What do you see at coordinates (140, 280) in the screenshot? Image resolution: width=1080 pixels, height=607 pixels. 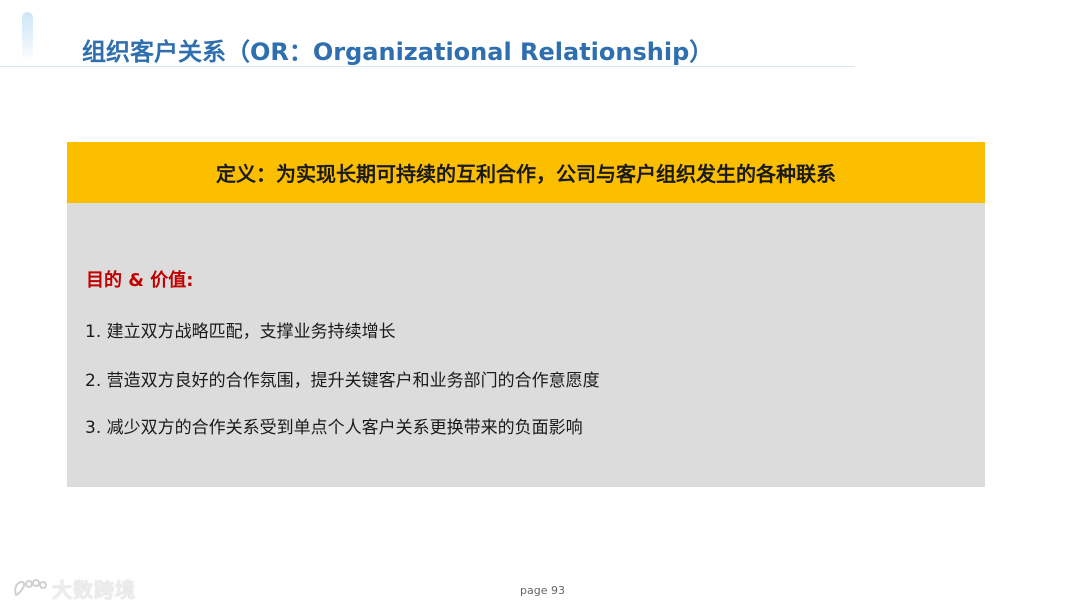 I see `purpose-heading: 目的 & 价值:` at bounding box center [140, 280].